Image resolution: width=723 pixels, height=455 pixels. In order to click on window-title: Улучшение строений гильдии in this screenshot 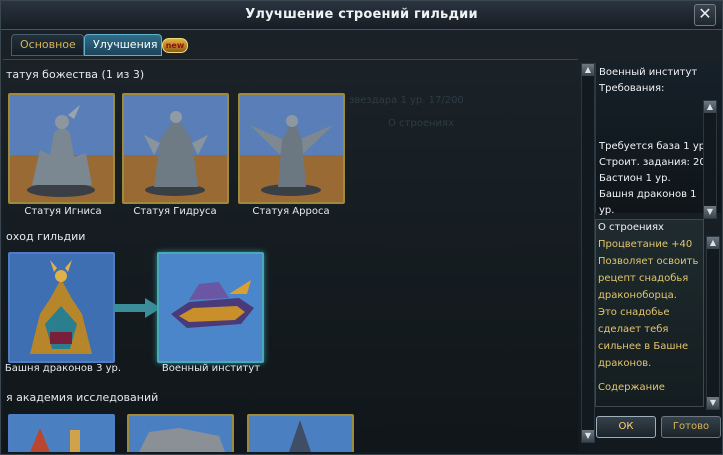, I will do `click(361, 14)`.